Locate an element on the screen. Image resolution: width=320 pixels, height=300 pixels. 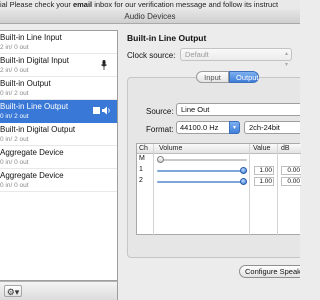
updown-arrows-icon: ▴ ▾ is located at coordinates (286, 59).